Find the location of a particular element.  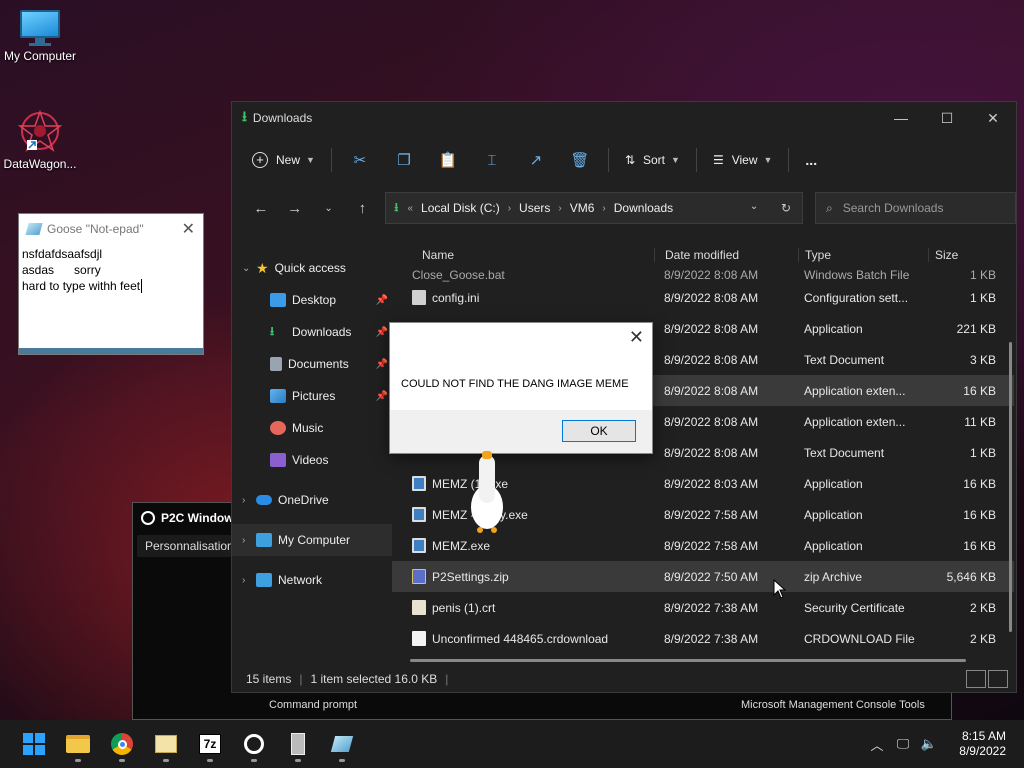

message-dialog: ✕ COULD NOT FIND THE DANG IMAGE MEME OK is located at coordinates (521, 388).